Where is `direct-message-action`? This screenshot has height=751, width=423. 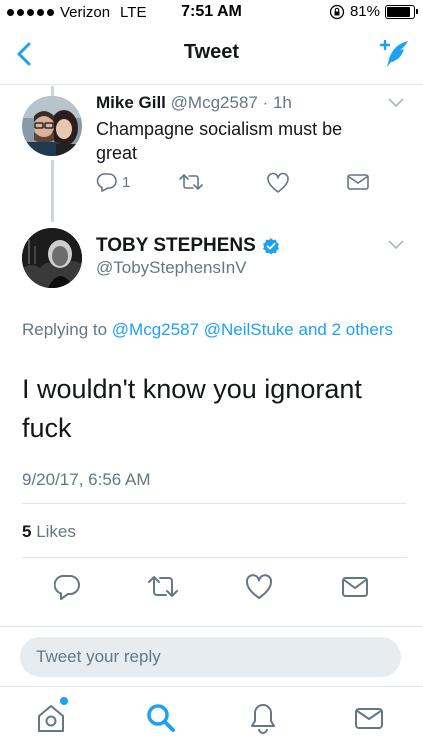
direct-message-action is located at coordinates (358, 182).